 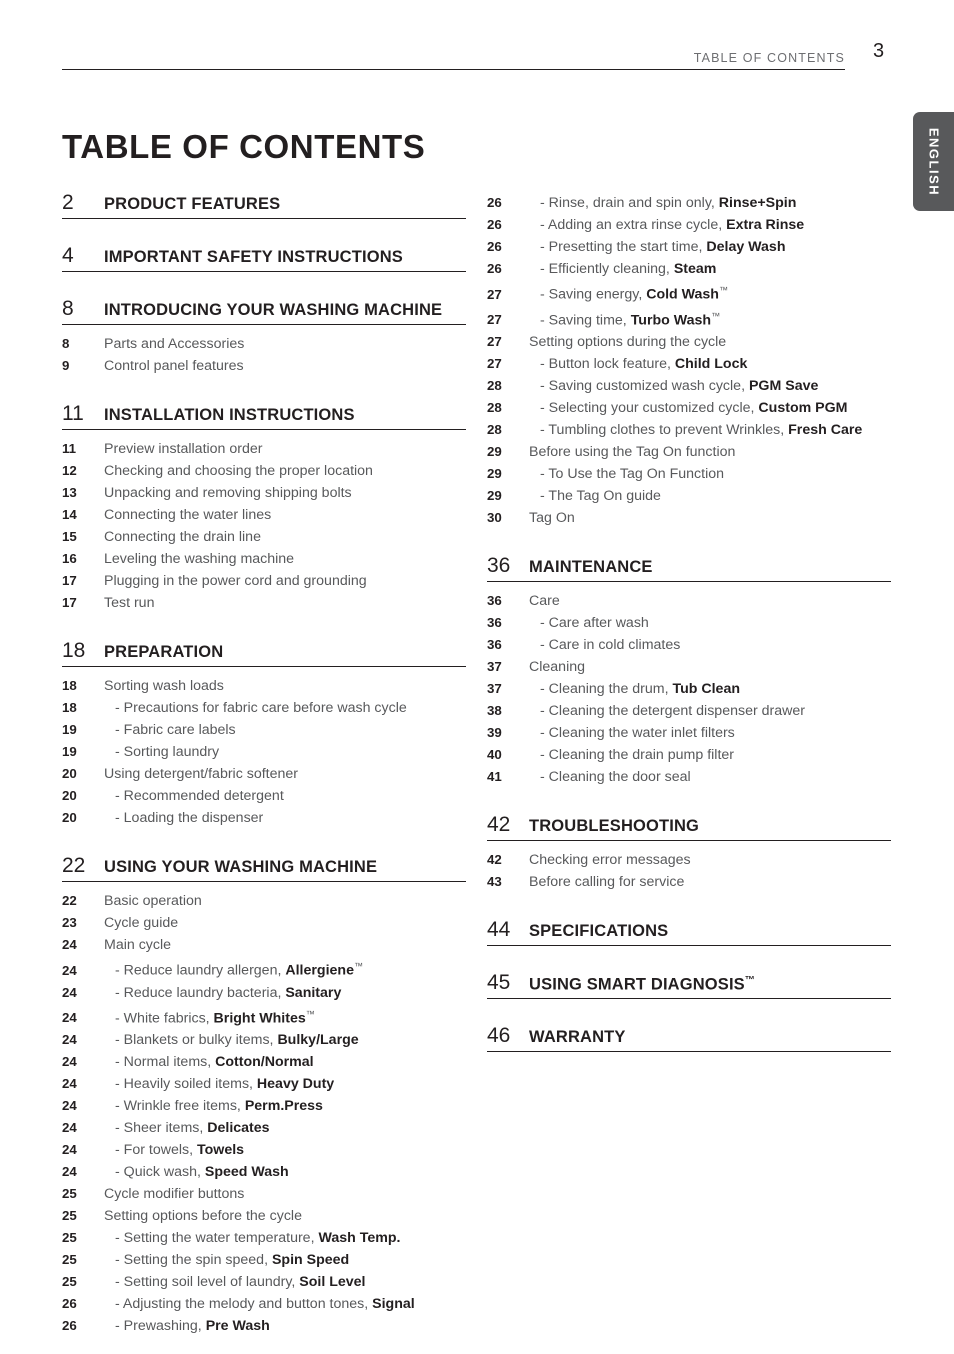 I want to click on toc-entry: 24 - Sheer items, Delicates, so click(x=264, y=1128).